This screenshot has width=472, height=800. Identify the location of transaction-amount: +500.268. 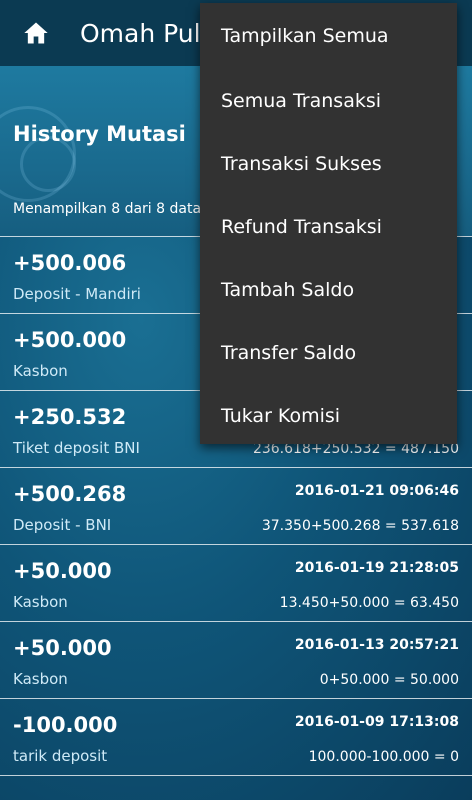
(70, 494).